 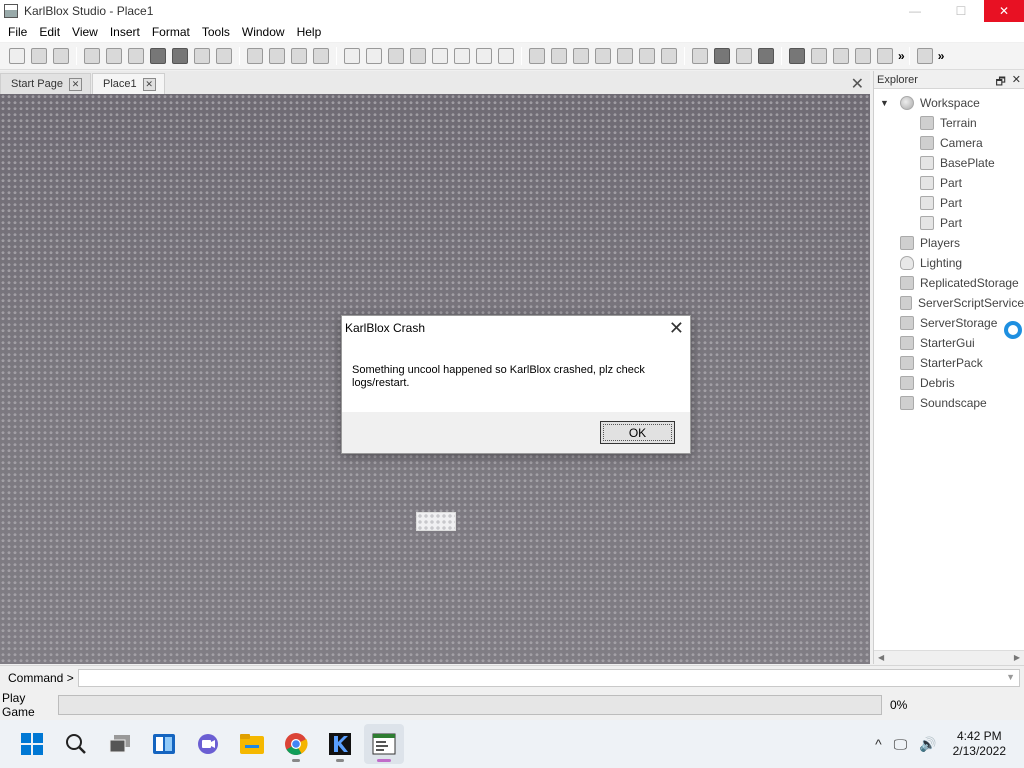 I want to click on paste-icon, so click(x=136, y=56).